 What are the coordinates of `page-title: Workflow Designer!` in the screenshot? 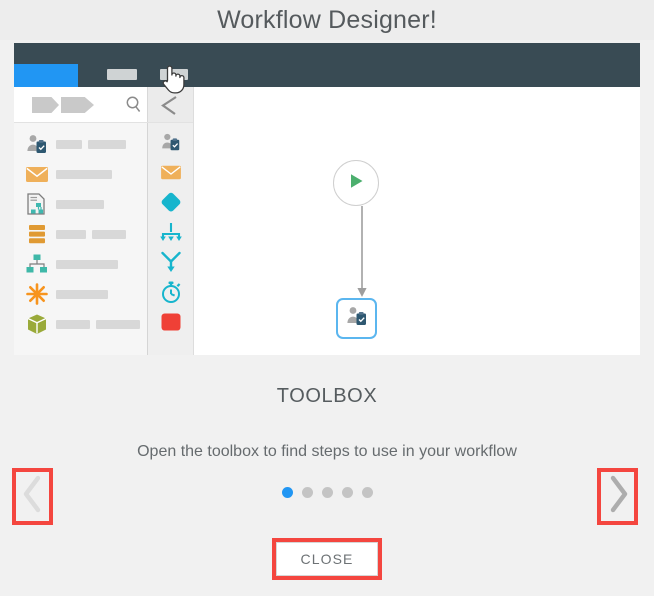 It's located at (327, 19).